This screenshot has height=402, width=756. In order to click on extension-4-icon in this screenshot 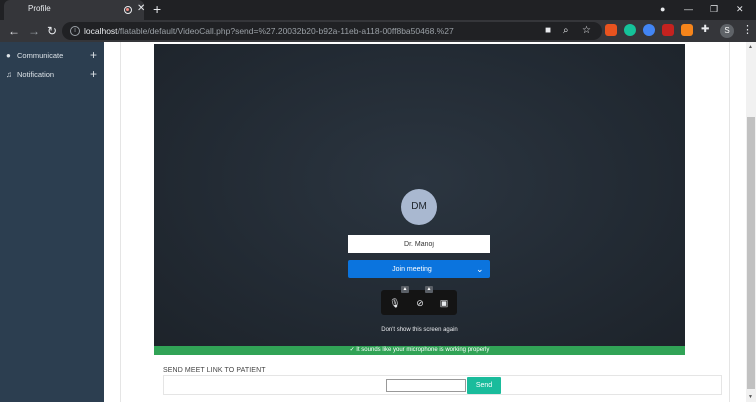, I will do `click(668, 30)`.